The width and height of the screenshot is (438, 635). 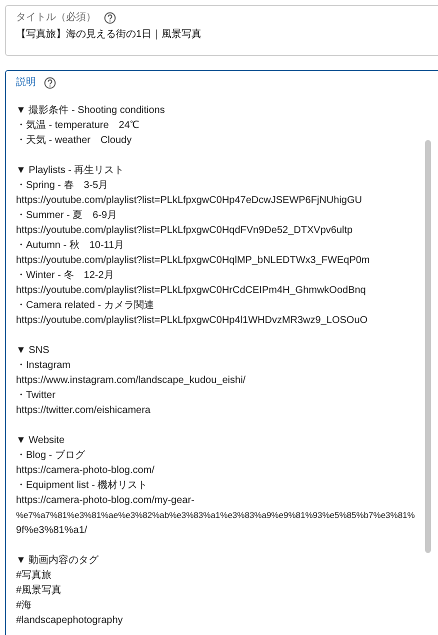 What do you see at coordinates (26, 83) in the screenshot?
I see `field-label: 説明` at bounding box center [26, 83].